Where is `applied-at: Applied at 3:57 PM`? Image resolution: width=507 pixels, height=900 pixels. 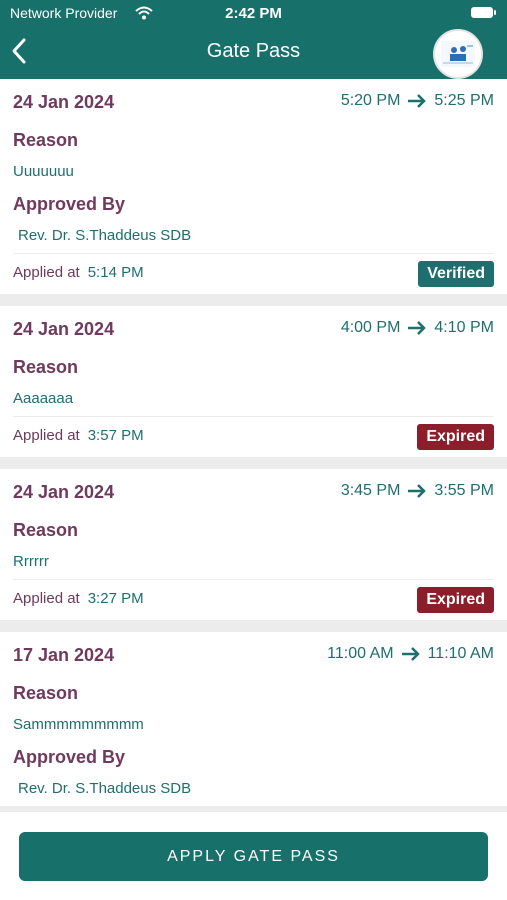
applied-at: Applied at 3:57 PM is located at coordinates (78, 435).